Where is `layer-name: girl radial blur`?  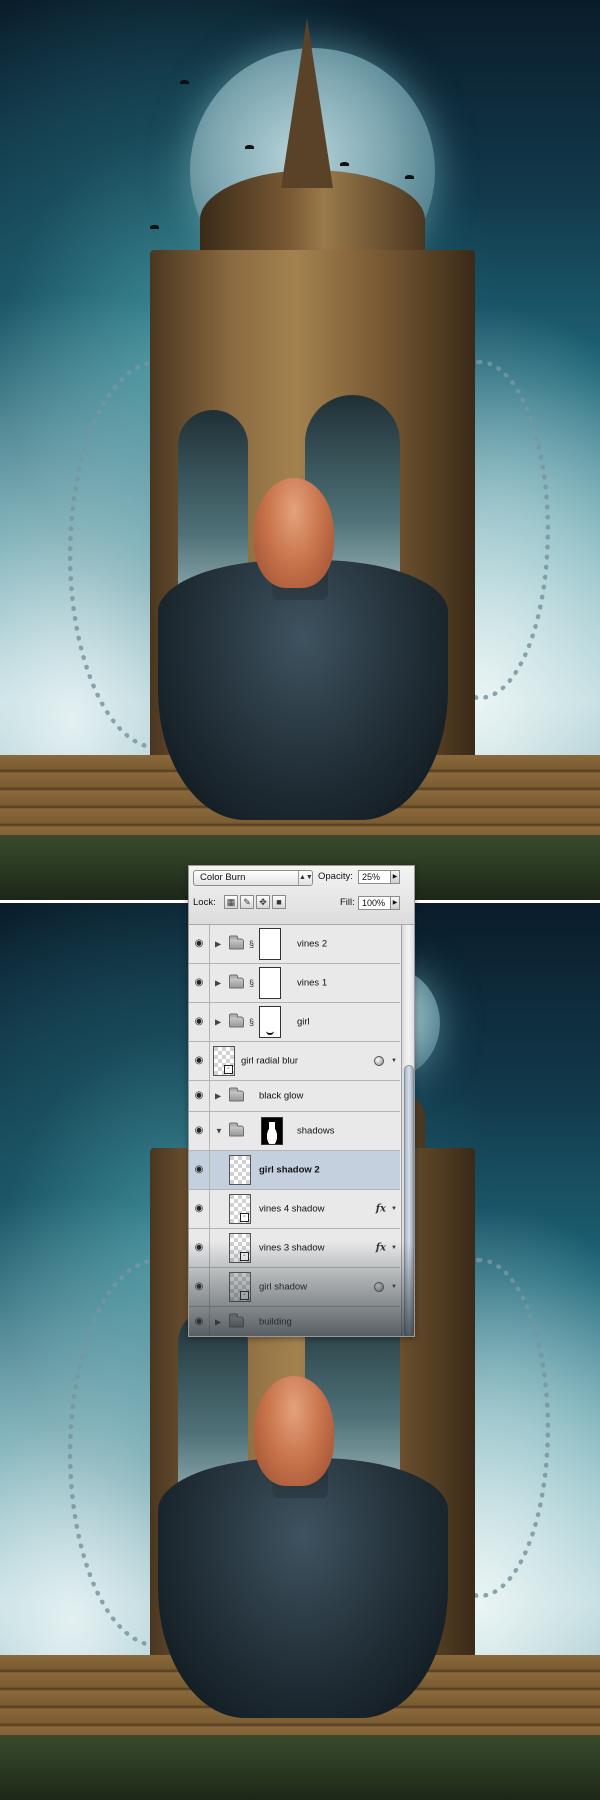
layer-name: girl radial blur is located at coordinates (270, 1061).